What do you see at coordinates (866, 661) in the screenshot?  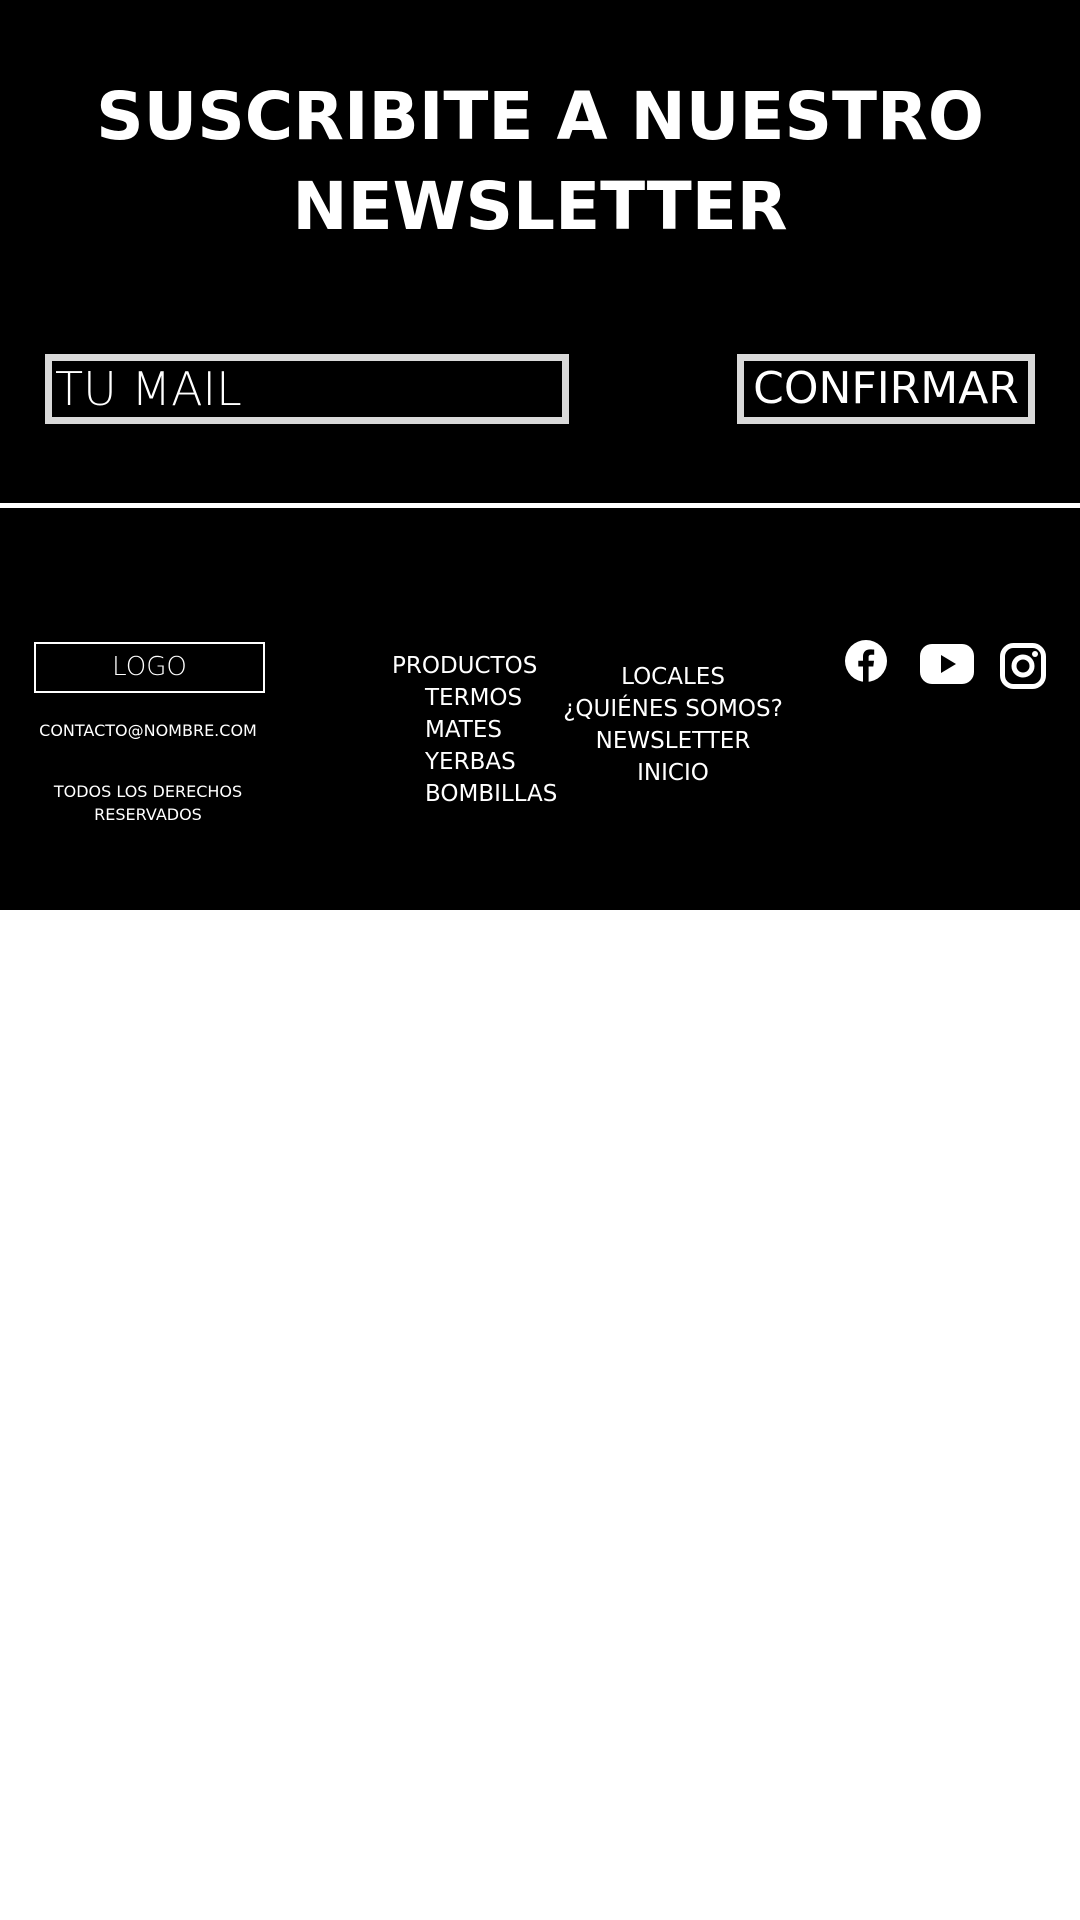 I see `facebook-icon` at bounding box center [866, 661].